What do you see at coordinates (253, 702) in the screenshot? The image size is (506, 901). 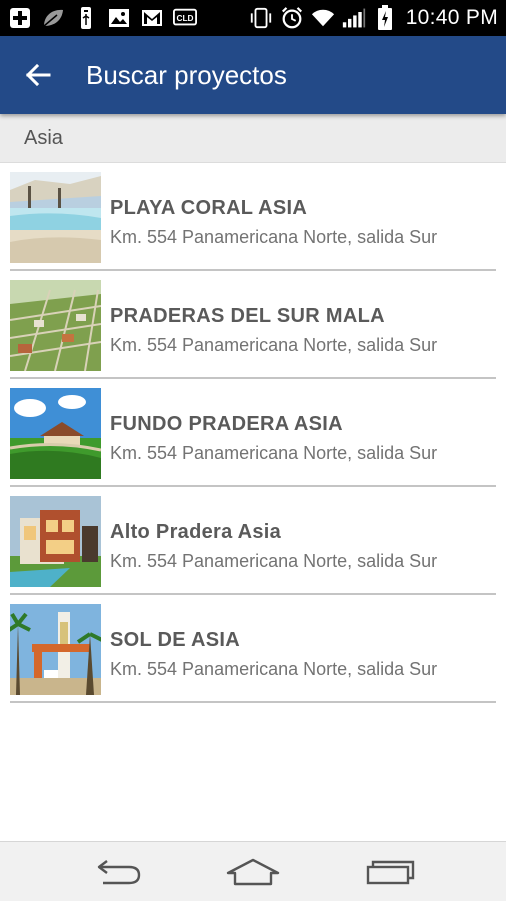 I see `divider` at bounding box center [253, 702].